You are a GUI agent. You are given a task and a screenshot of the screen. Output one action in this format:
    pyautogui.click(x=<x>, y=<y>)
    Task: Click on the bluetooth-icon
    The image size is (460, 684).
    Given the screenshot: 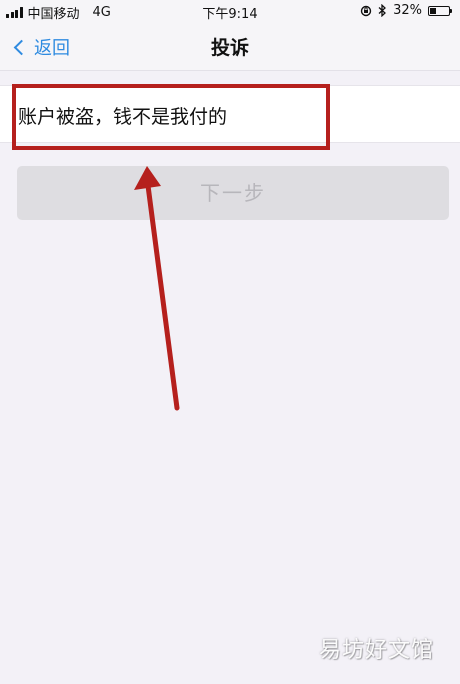 What is the action you would take?
    pyautogui.click(x=382, y=10)
    